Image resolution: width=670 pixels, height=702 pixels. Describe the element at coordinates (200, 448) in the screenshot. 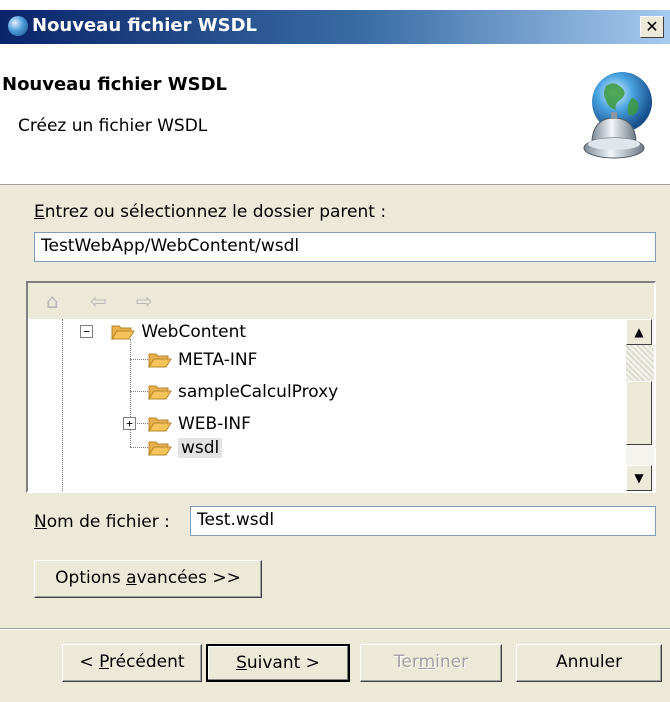

I see `selected-label: wsdl` at that location.